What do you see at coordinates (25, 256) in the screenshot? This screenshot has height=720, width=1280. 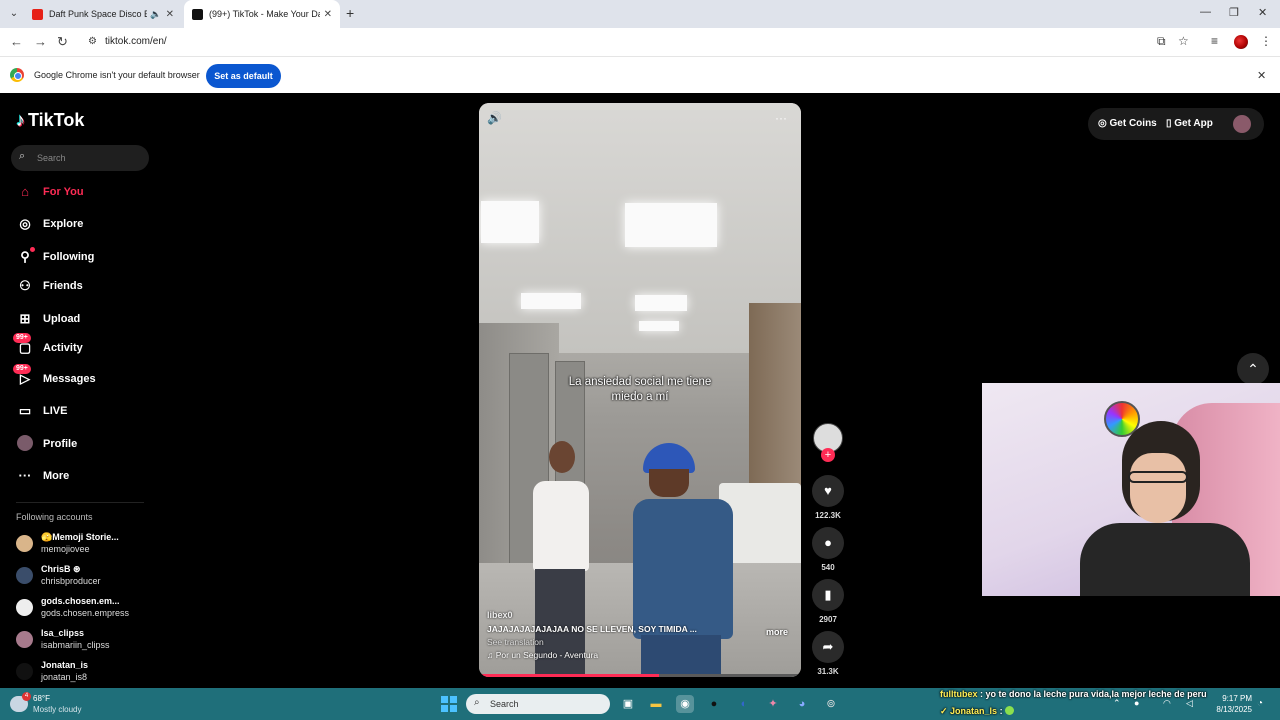 I see `following-icon: ⚲` at bounding box center [25, 256].